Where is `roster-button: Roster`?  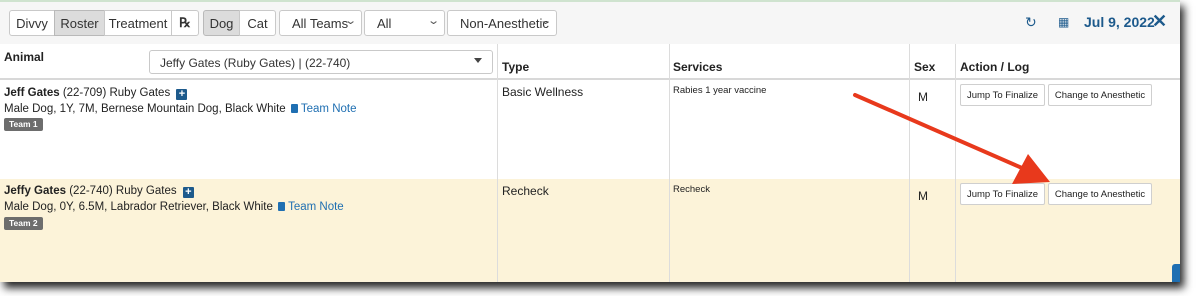
roster-button: Roster is located at coordinates (79, 23).